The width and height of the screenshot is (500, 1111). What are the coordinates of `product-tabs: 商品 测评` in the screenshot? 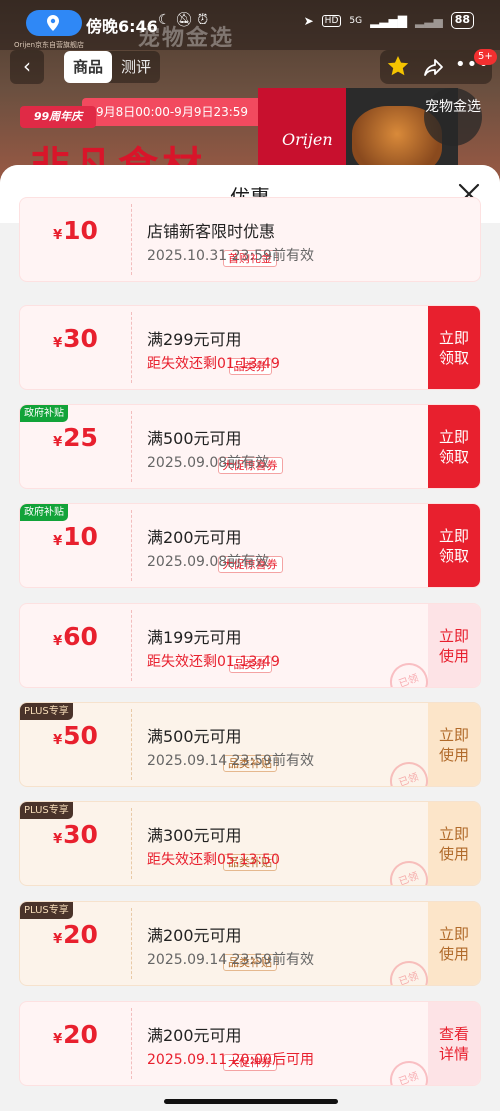 It's located at (112, 67).